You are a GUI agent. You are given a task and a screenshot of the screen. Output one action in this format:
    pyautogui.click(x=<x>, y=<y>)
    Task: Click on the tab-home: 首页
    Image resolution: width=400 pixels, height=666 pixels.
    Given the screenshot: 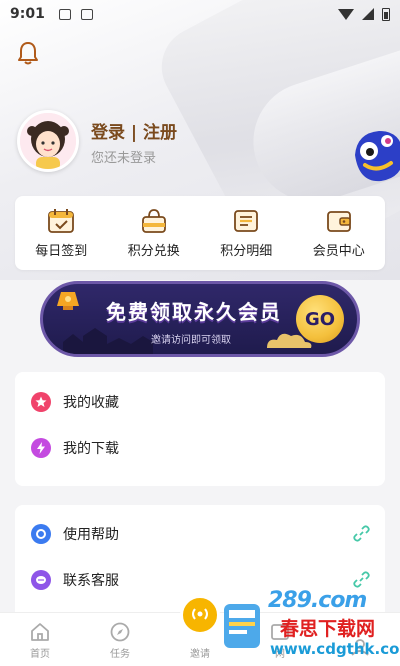 What is the action you would take?
    pyautogui.click(x=40, y=639)
    